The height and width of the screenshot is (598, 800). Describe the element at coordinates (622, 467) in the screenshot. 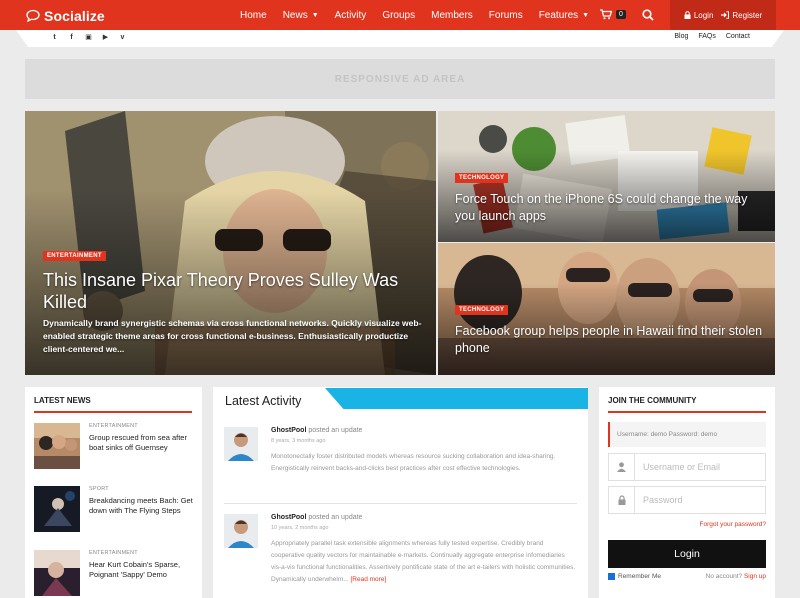

I see `user-icon` at that location.